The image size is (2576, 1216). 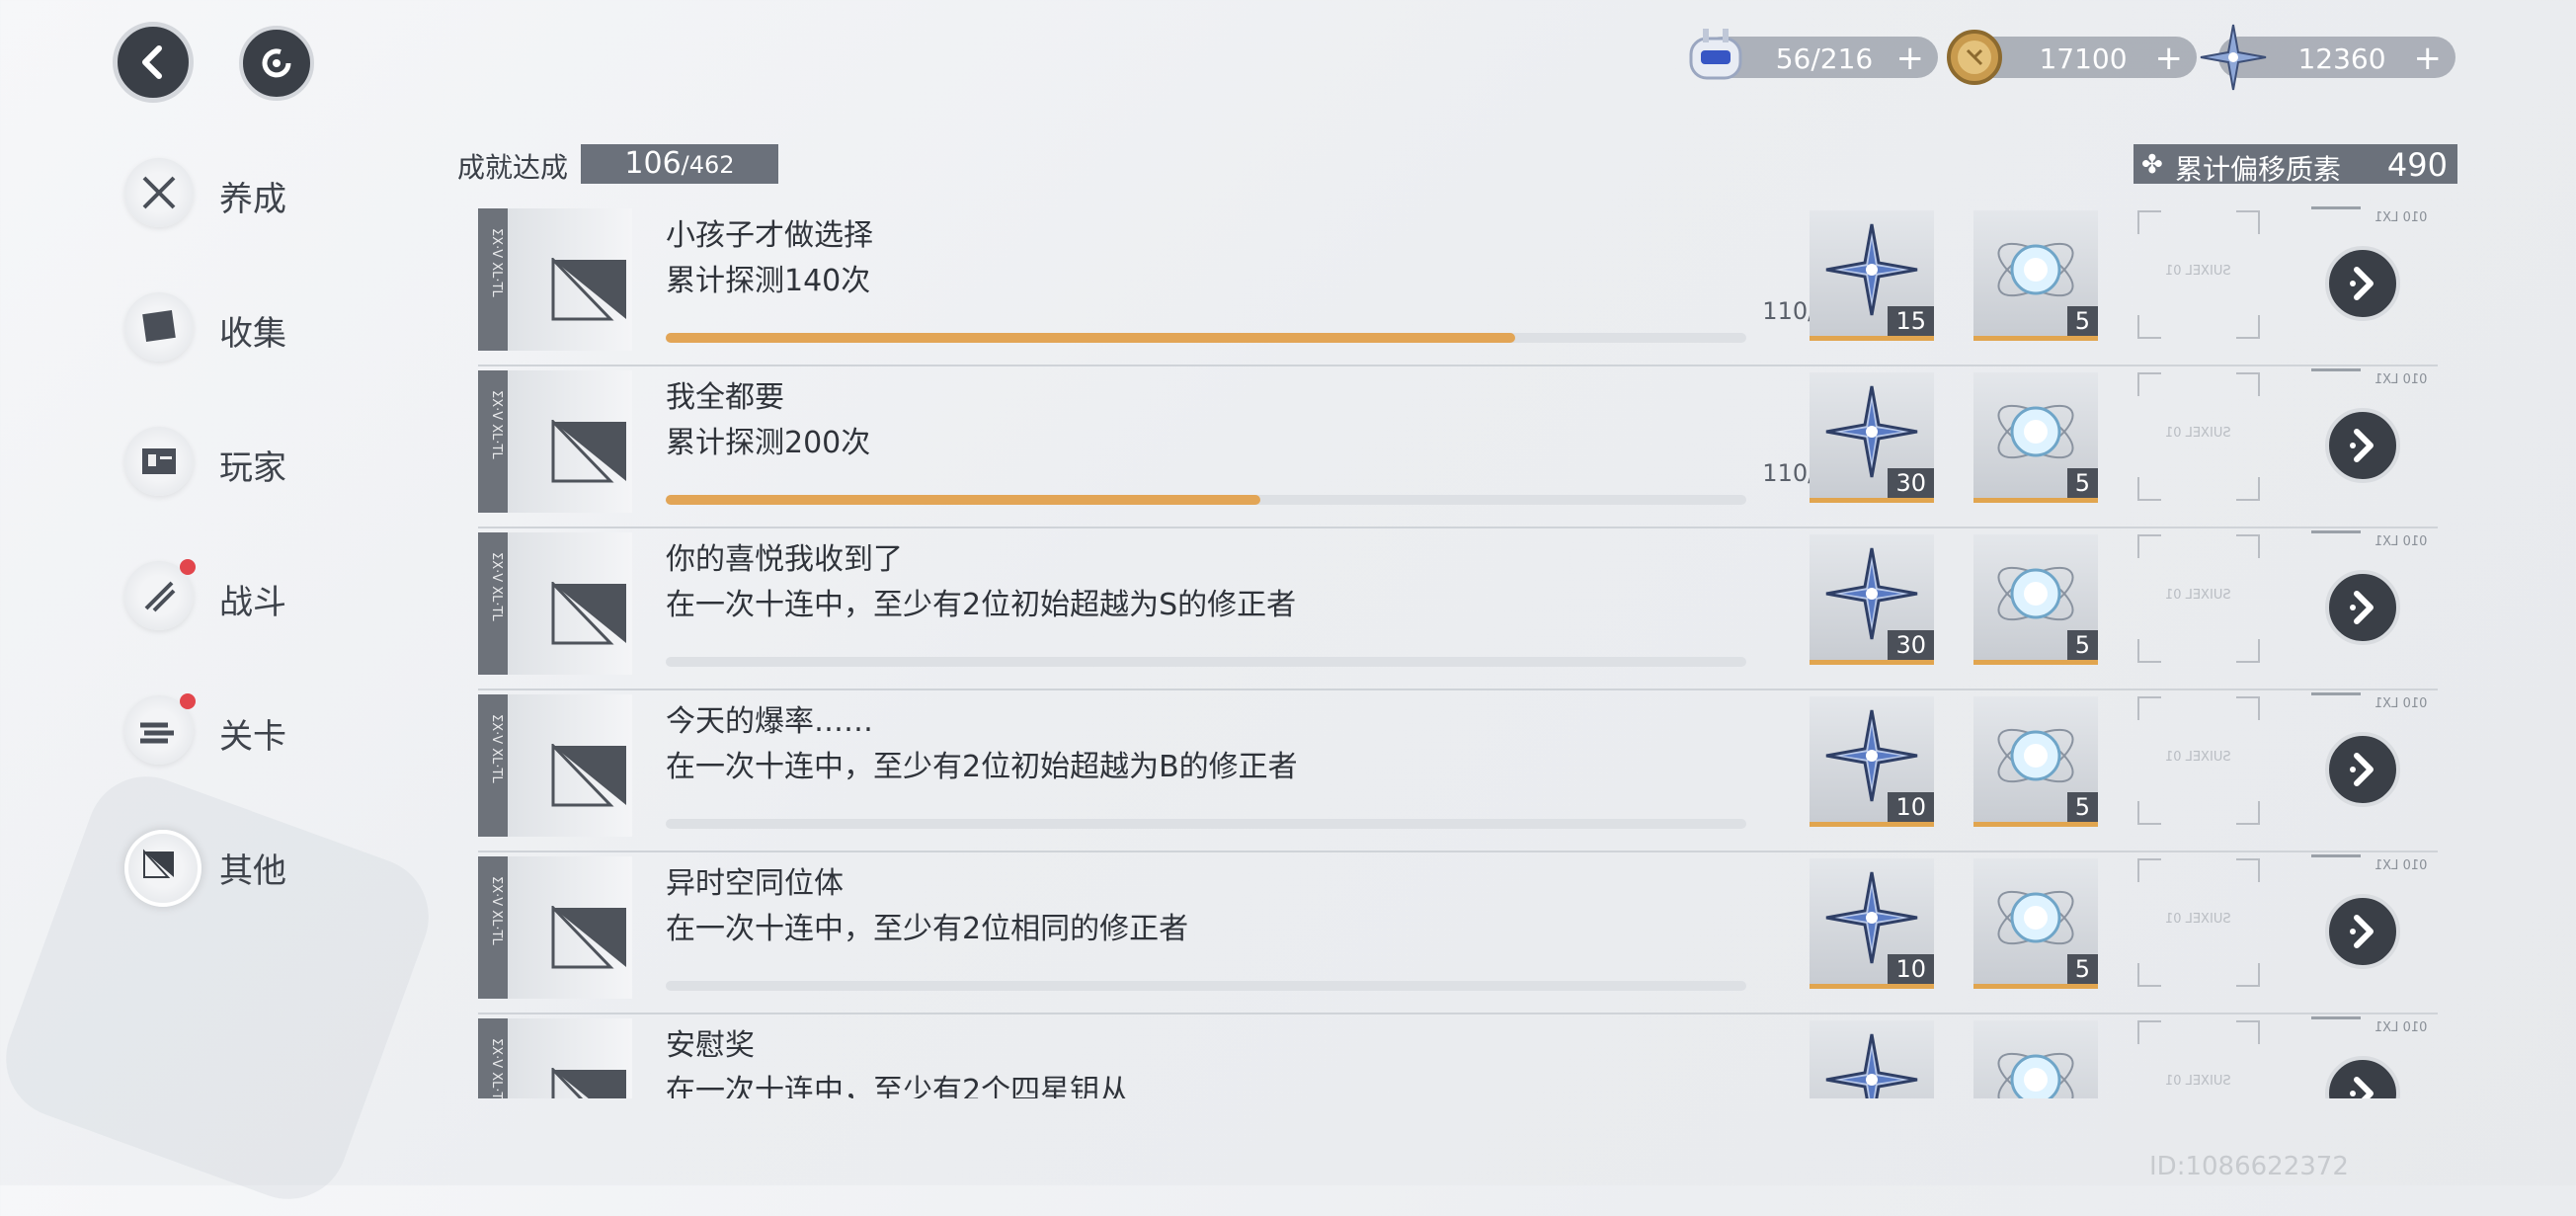 I want to click on folder-icon, so click(x=159, y=327).